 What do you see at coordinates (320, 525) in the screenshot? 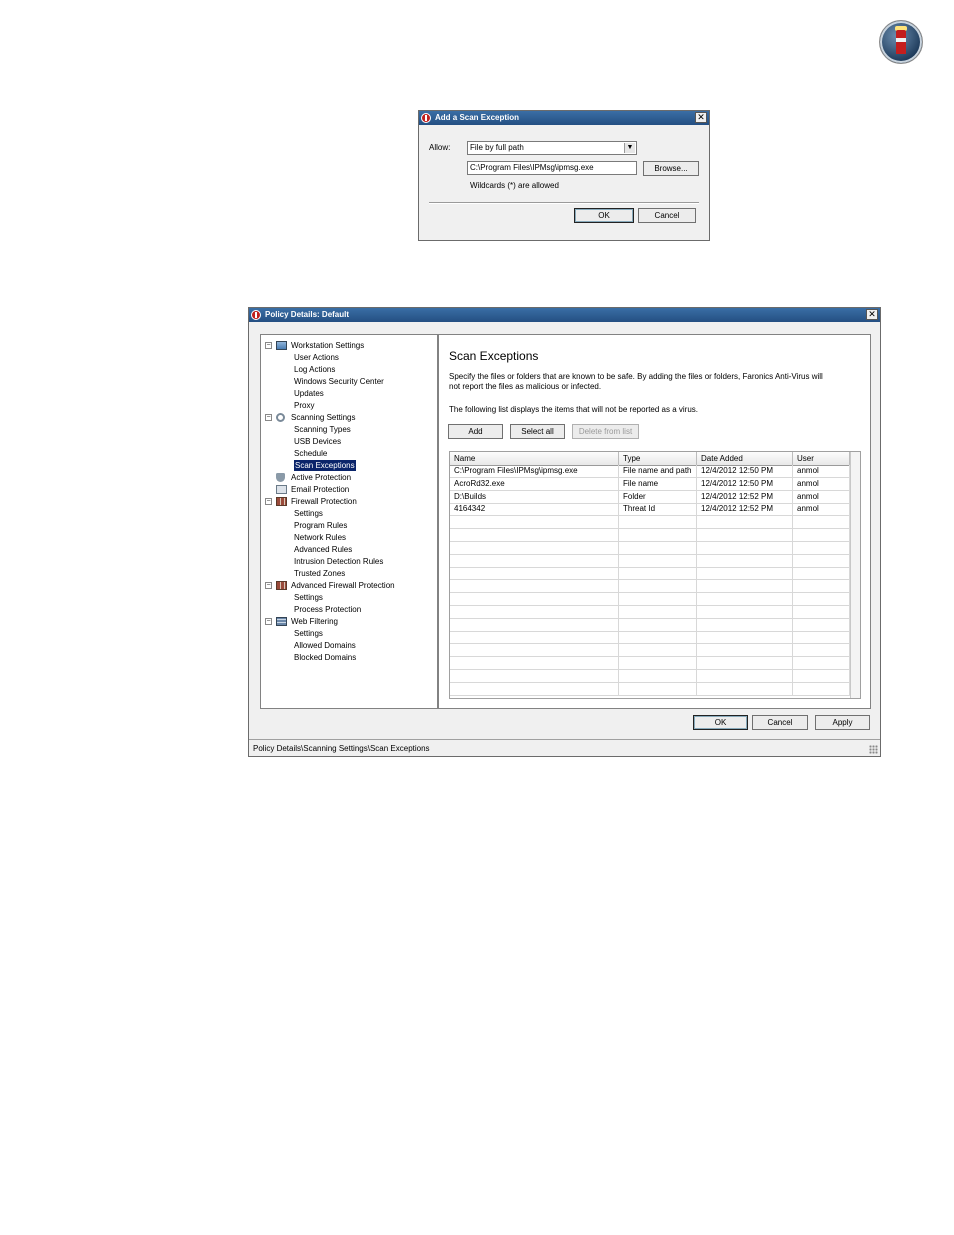
I see `tree-item: Program Rules` at bounding box center [320, 525].